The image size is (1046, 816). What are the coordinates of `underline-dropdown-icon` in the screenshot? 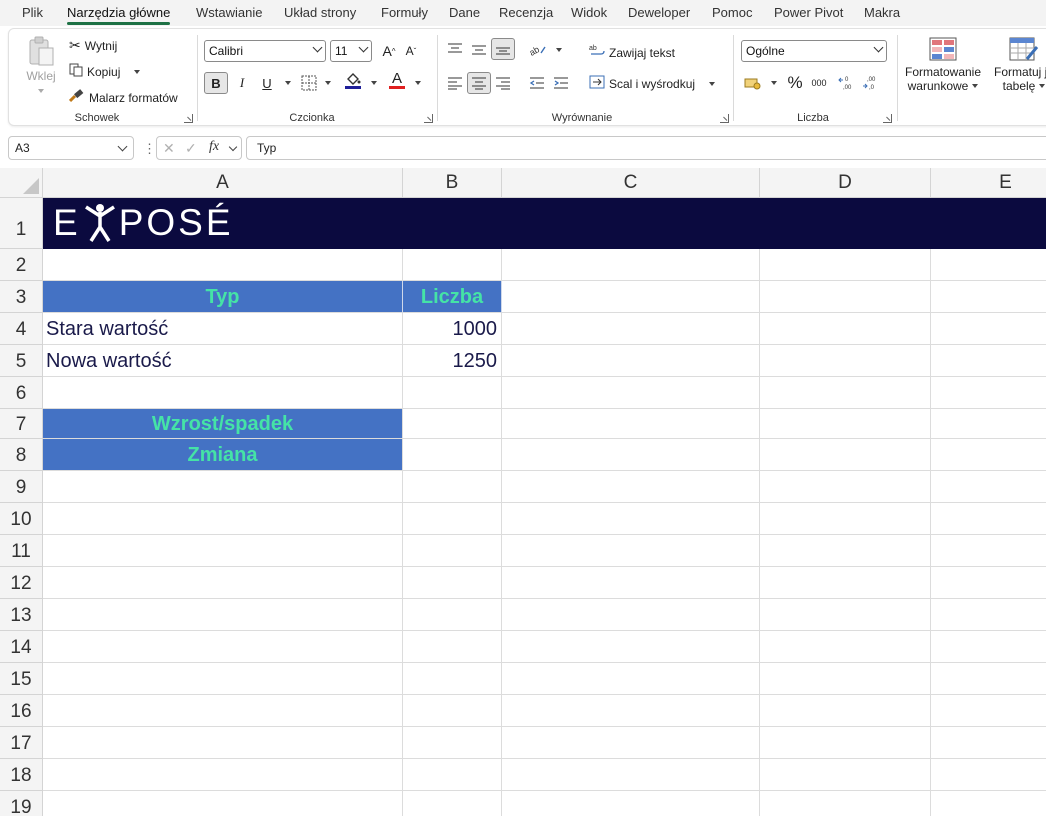 It's located at (288, 83).